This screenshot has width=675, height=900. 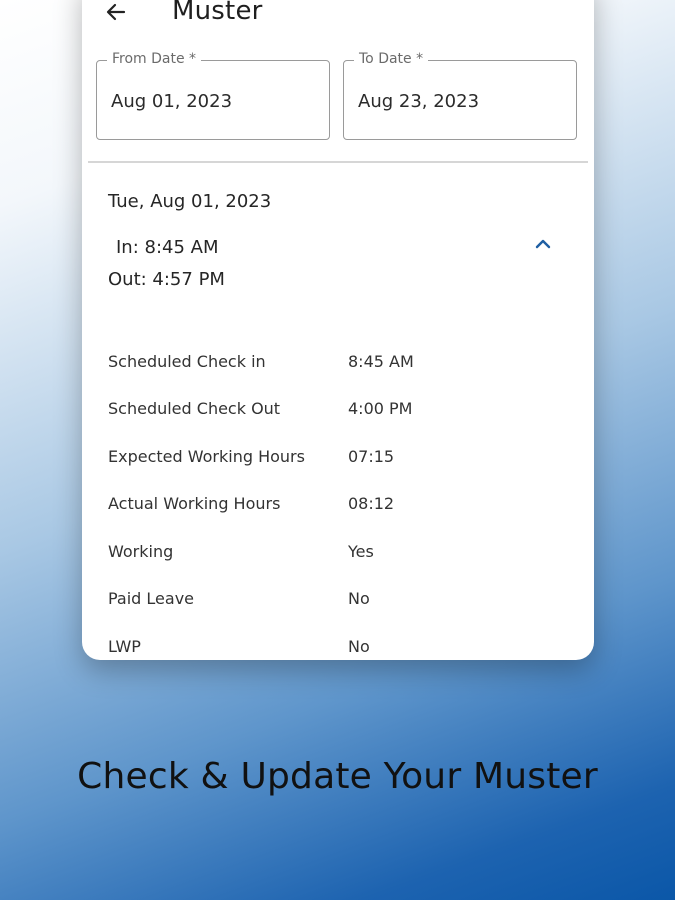 I want to click on to-date-value: Aug 23, 2023, so click(x=419, y=101).